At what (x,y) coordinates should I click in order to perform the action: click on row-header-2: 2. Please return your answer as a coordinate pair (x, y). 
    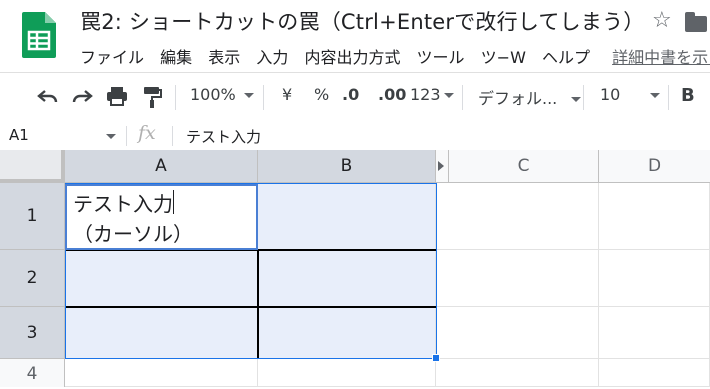
    Looking at the image, I should click on (32, 278).